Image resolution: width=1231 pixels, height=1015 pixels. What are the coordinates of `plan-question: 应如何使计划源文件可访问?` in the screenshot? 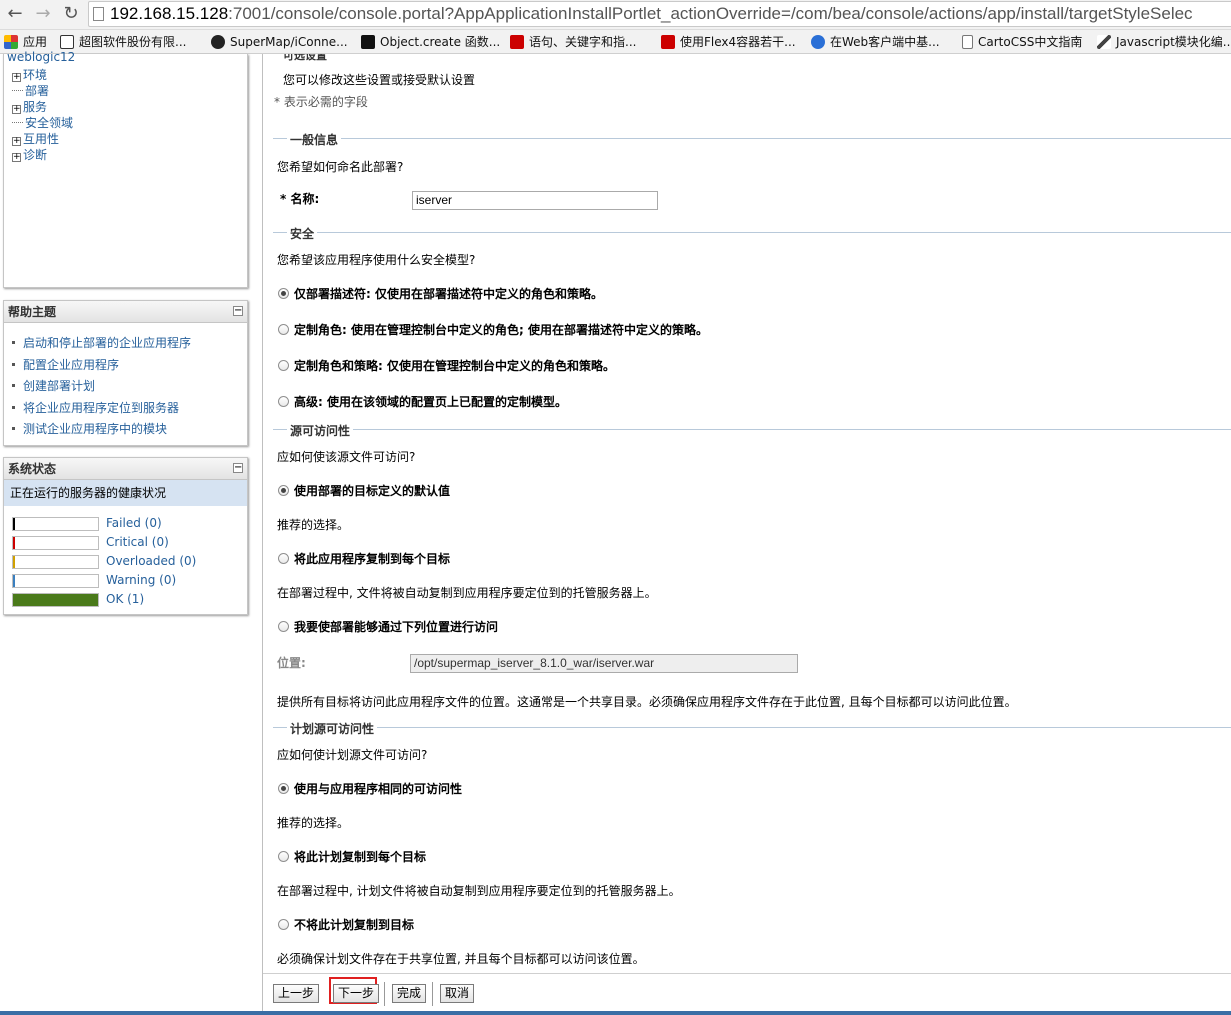 It's located at (352, 755).